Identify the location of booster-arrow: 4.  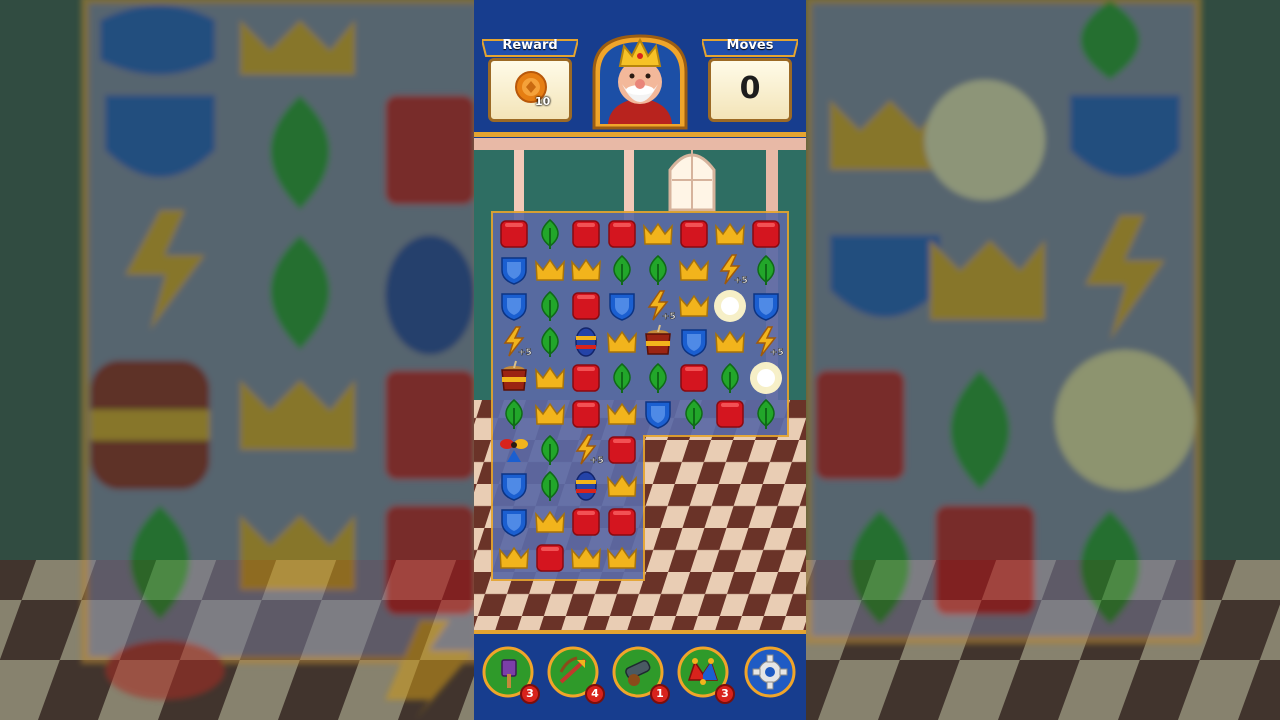
(576, 675).